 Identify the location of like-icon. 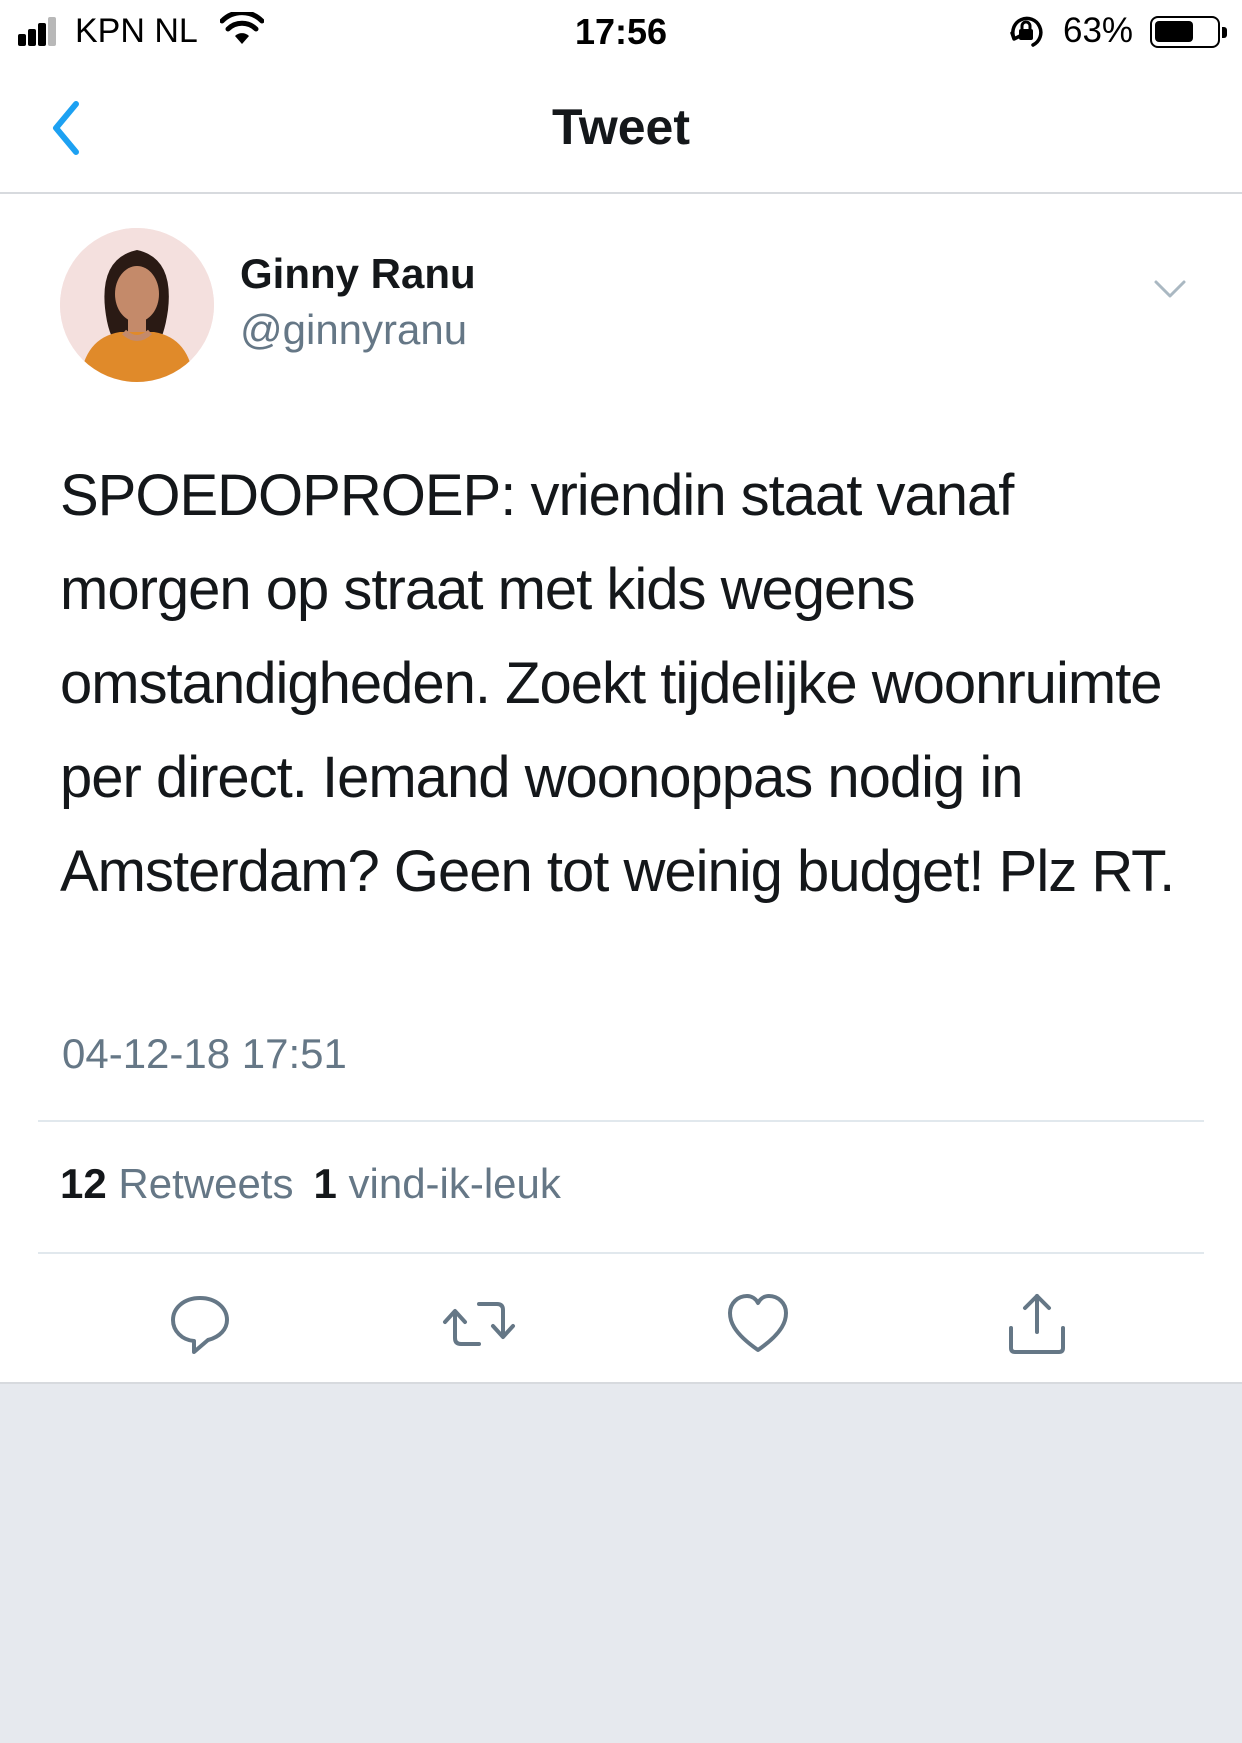
(758, 1323).